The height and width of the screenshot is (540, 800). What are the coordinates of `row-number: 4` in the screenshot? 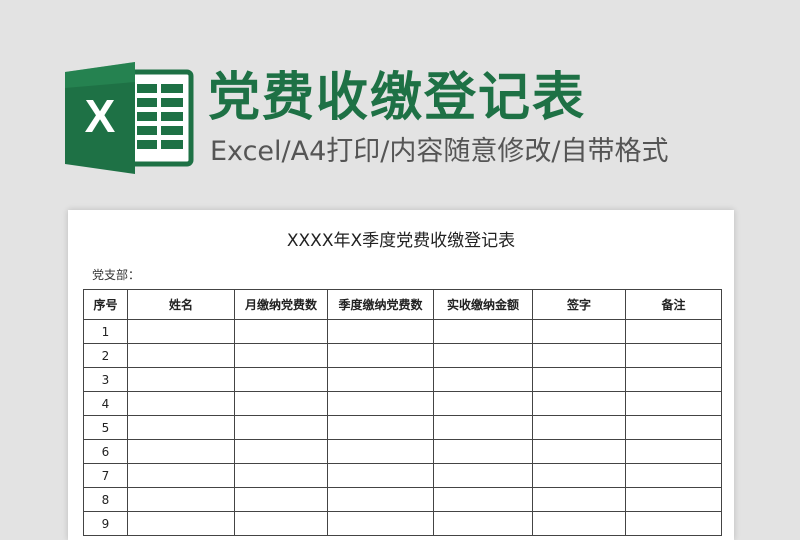 It's located at (105, 403).